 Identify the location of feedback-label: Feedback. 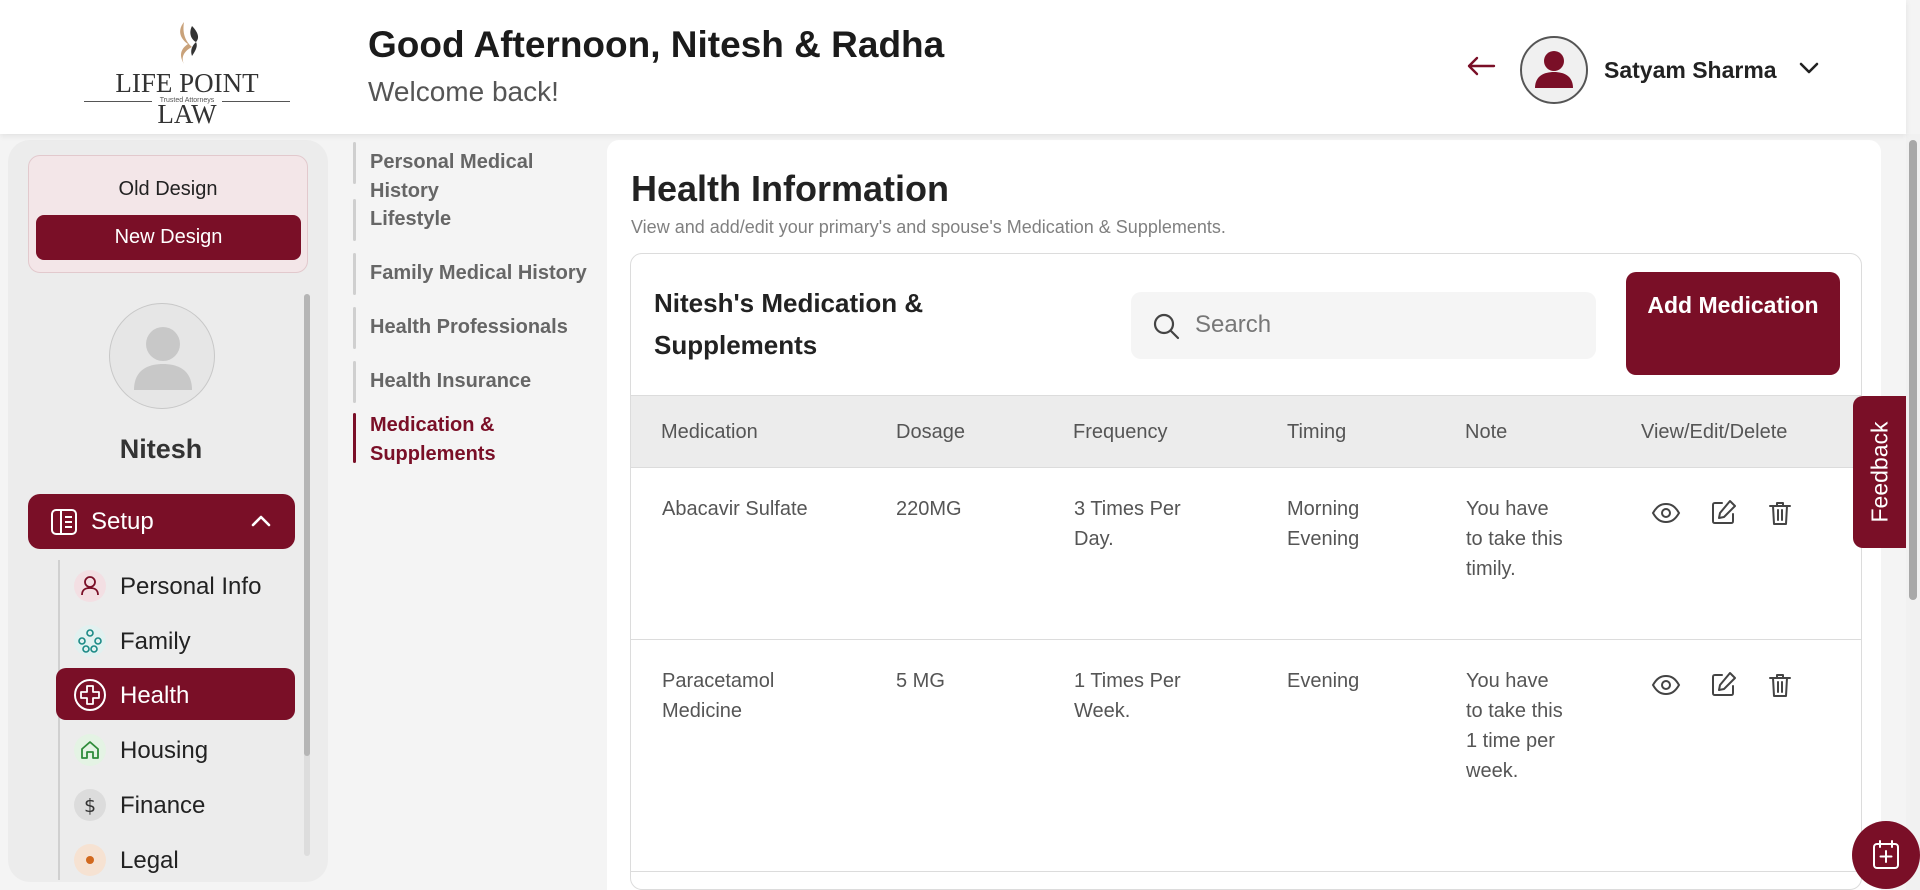
(1879, 472).